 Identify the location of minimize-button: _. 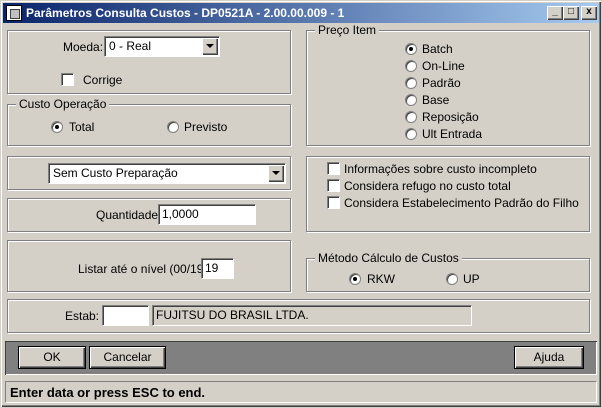
(555, 13).